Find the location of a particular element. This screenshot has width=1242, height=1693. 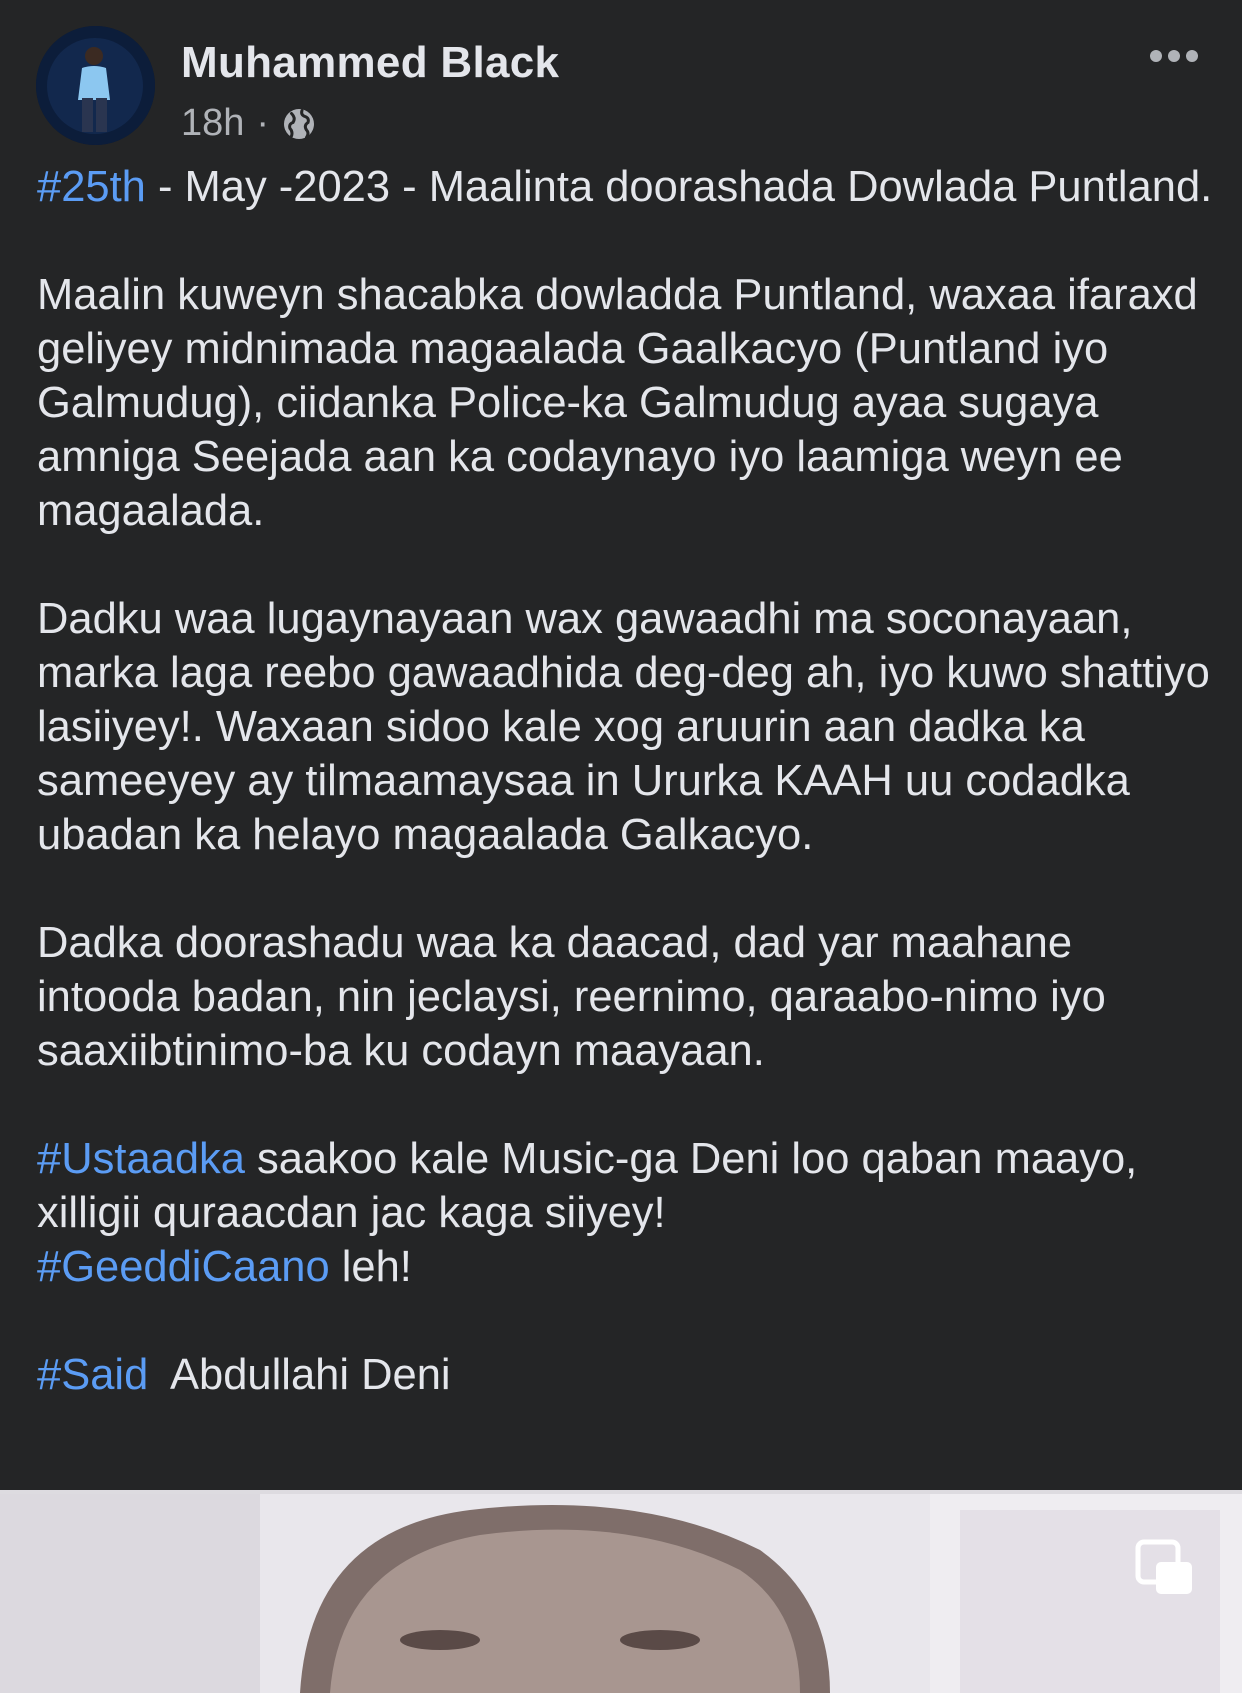

hashtag-said: #Said is located at coordinates (92, 1375).